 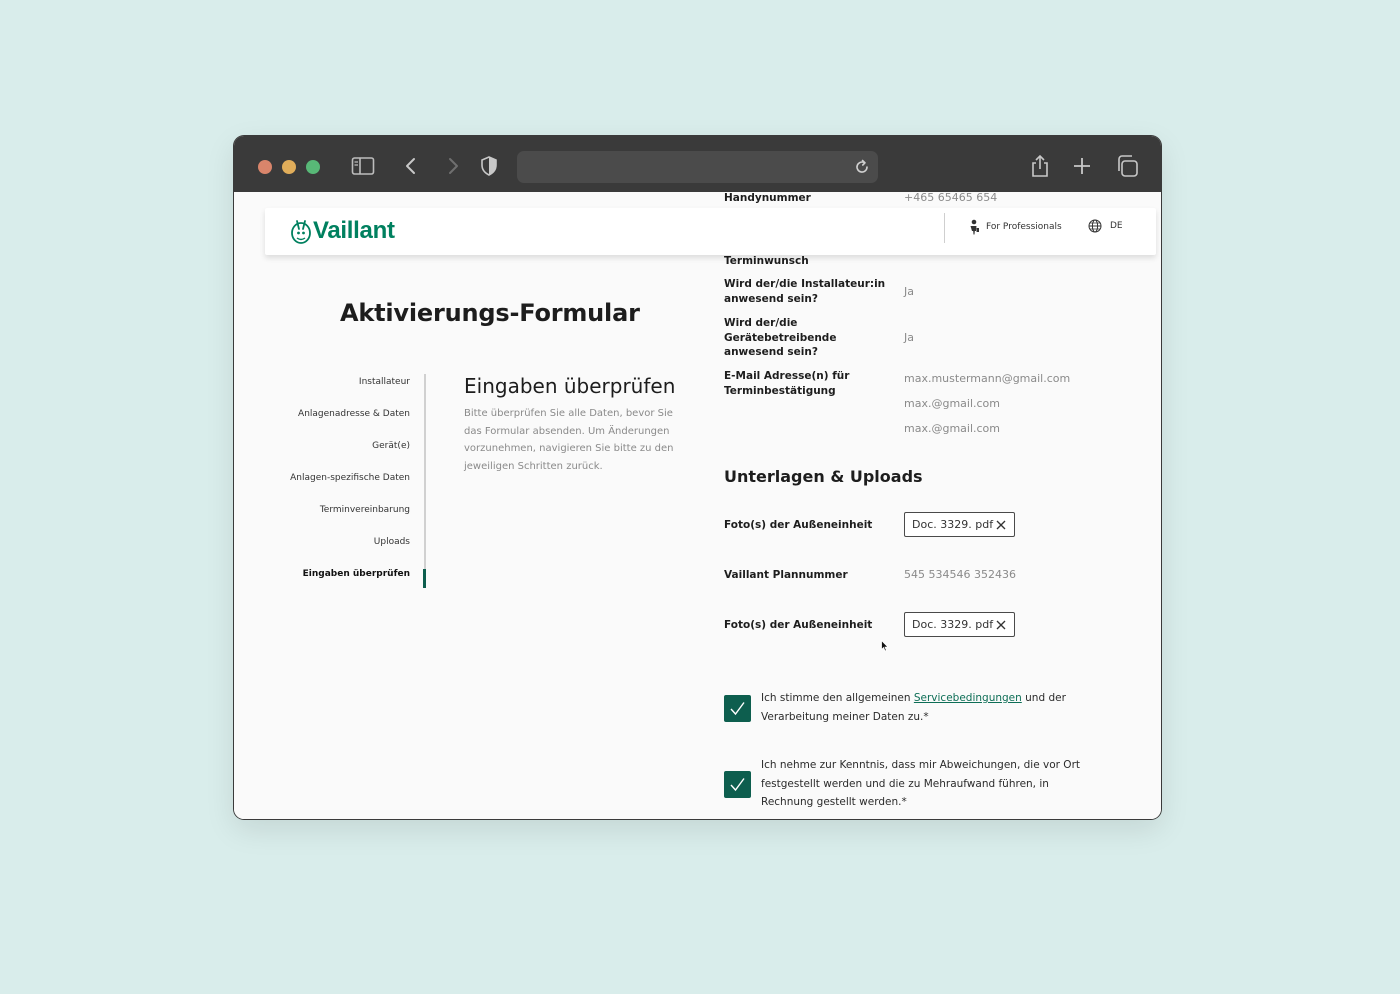 I want to click on plan-number-value: 545 534546 352436, so click(x=960, y=574).